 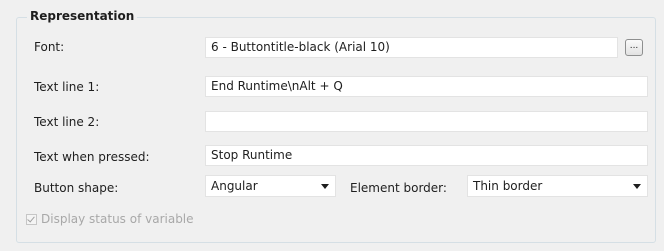 I want to click on text-line-2-label: Text line 2:, so click(x=67, y=122).